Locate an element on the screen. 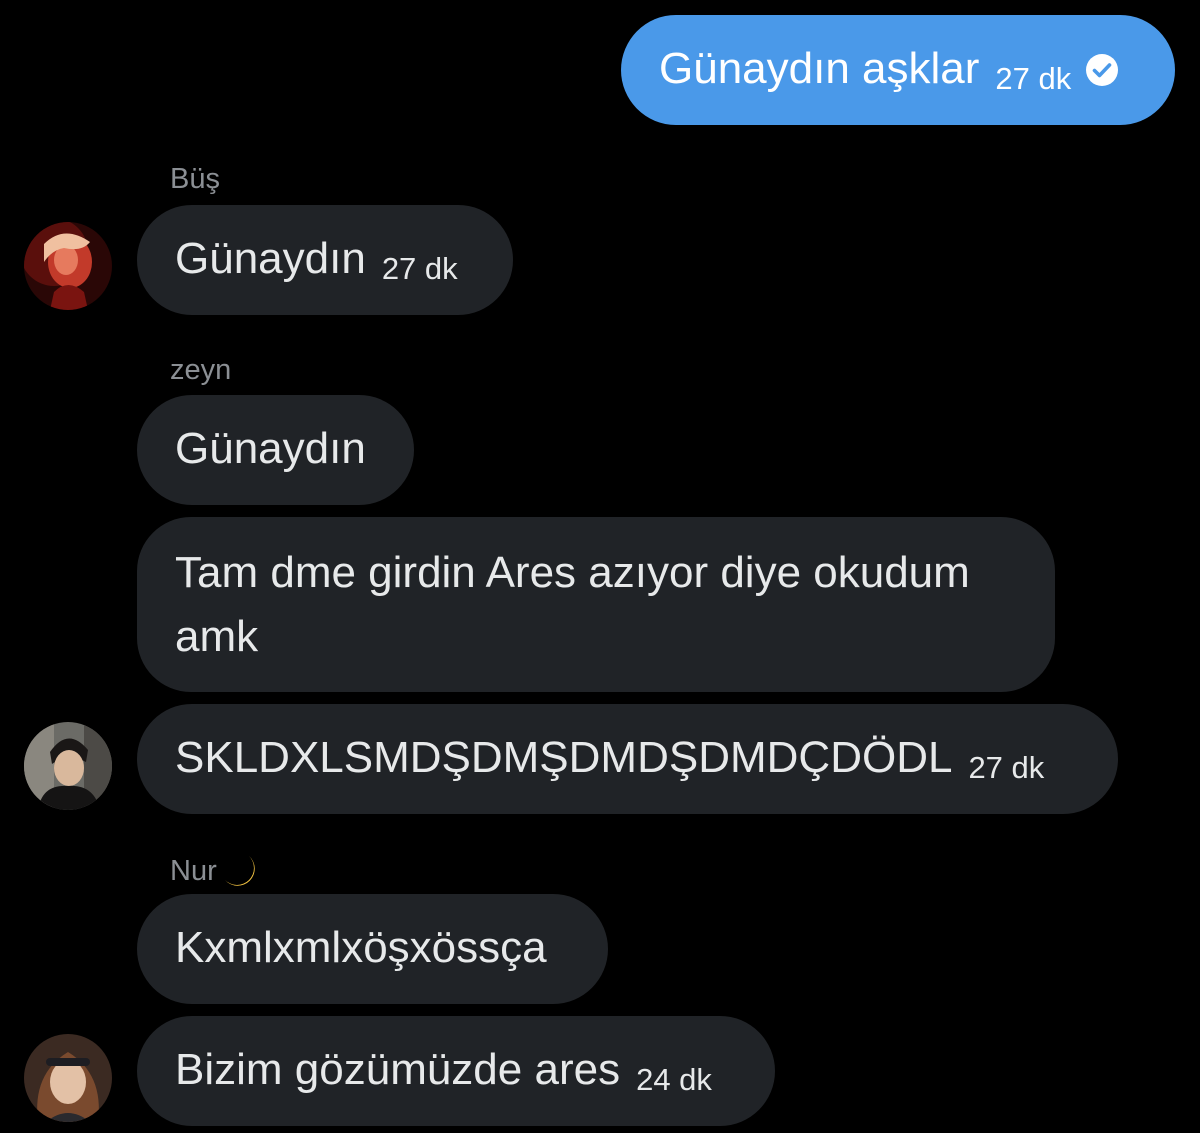 This screenshot has height=1133, width=1200. message-text: Bizim gözümüzde ares is located at coordinates (398, 1069).